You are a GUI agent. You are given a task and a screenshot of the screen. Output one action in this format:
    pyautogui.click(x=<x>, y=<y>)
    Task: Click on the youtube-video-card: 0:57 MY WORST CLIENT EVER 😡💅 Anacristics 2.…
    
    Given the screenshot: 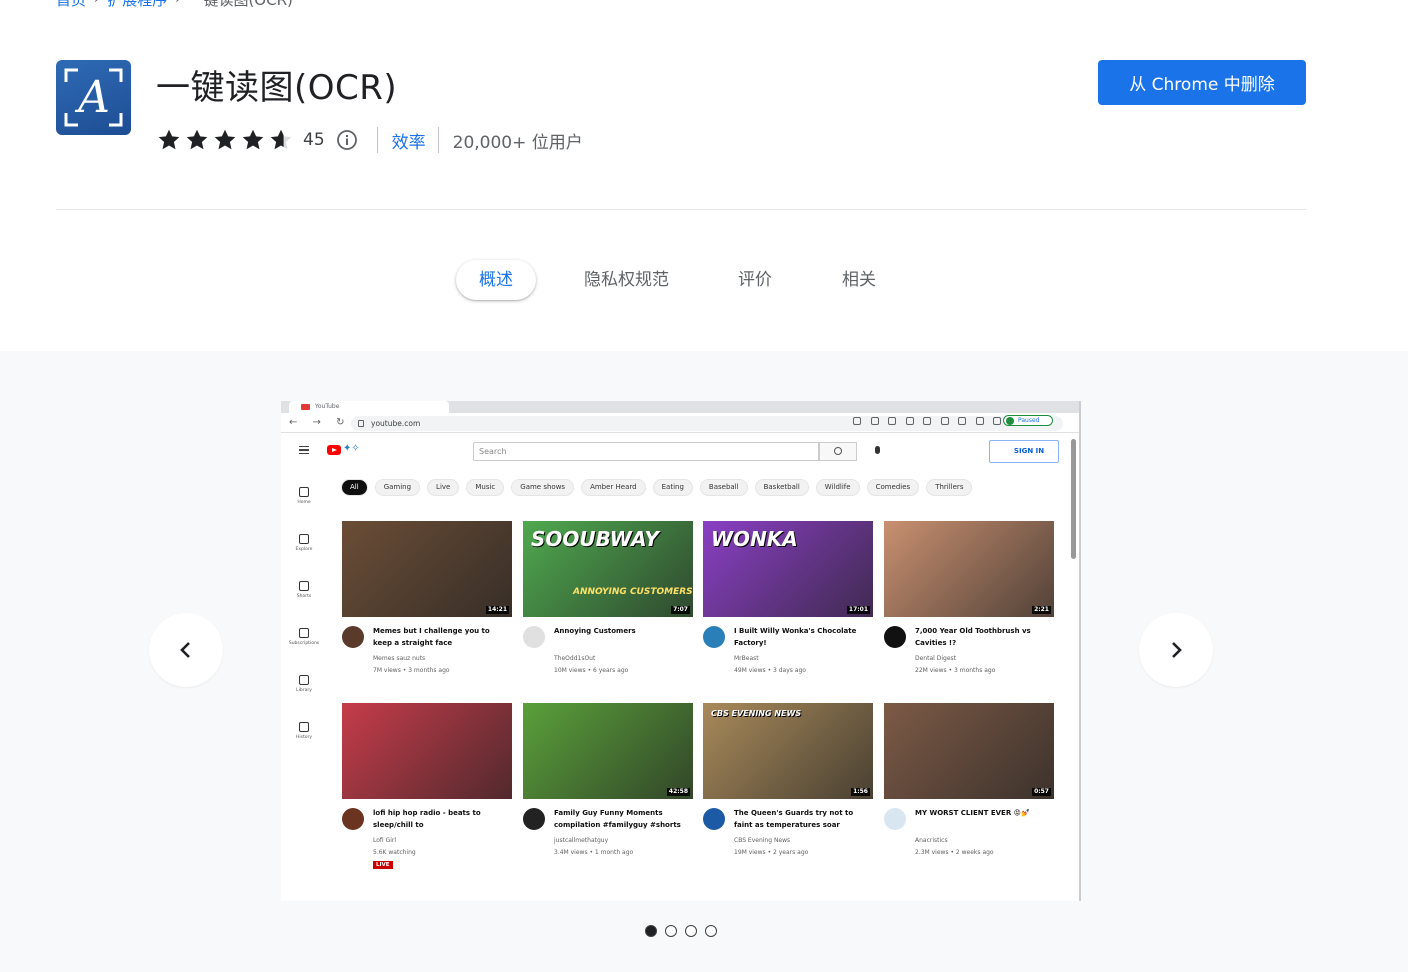 What is the action you would take?
    pyautogui.click(x=969, y=779)
    